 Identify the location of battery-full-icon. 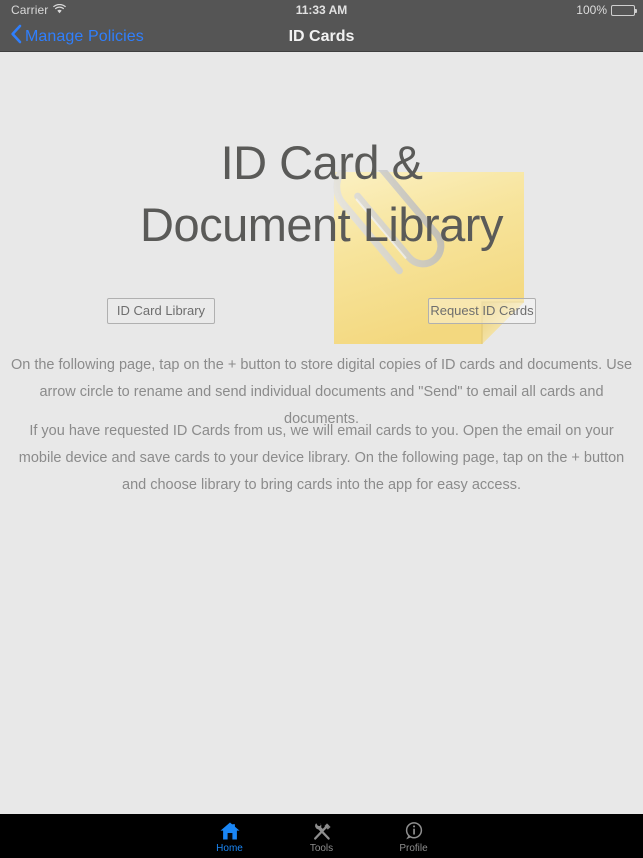
(624, 10).